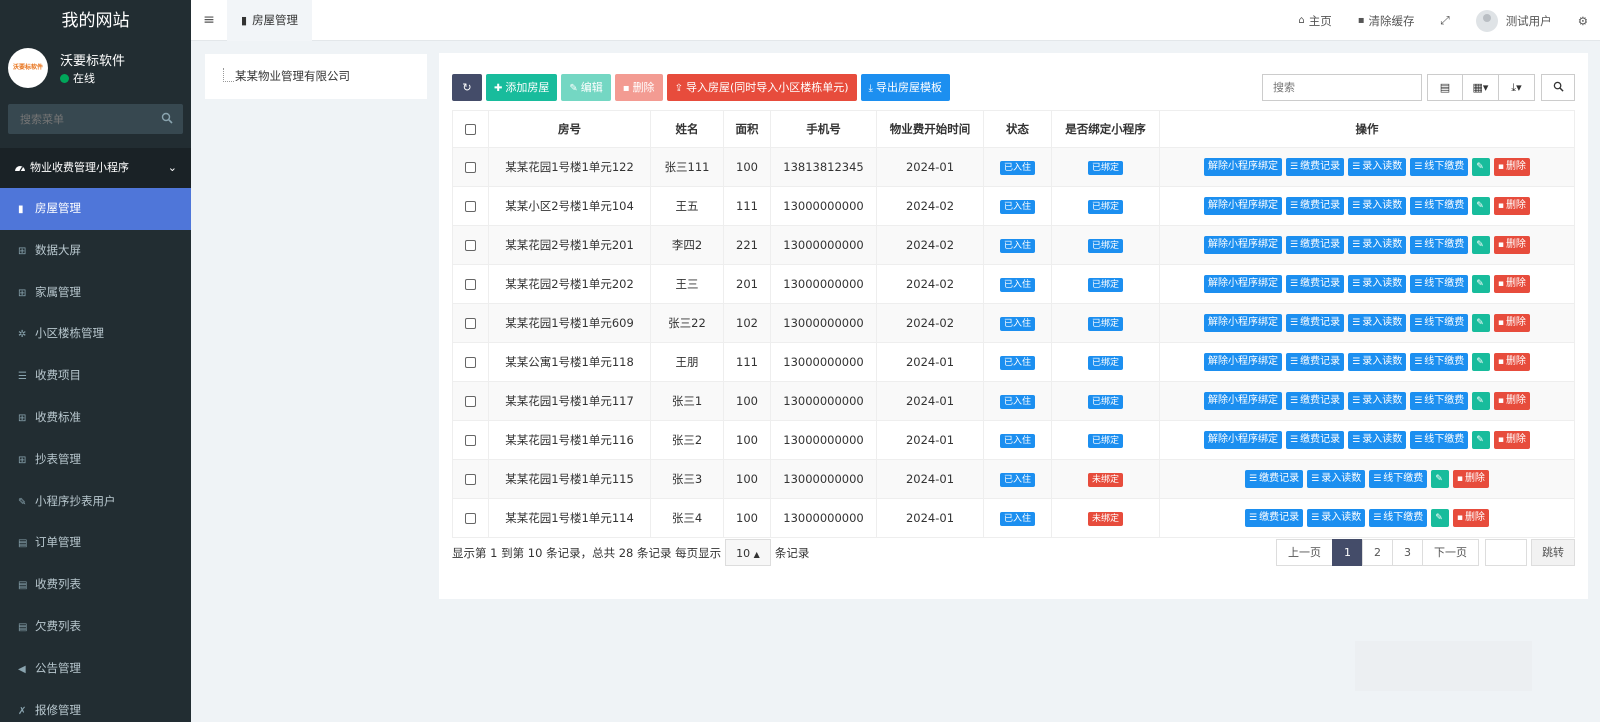  I want to click on site-title: 我的网站, so click(95, 21).